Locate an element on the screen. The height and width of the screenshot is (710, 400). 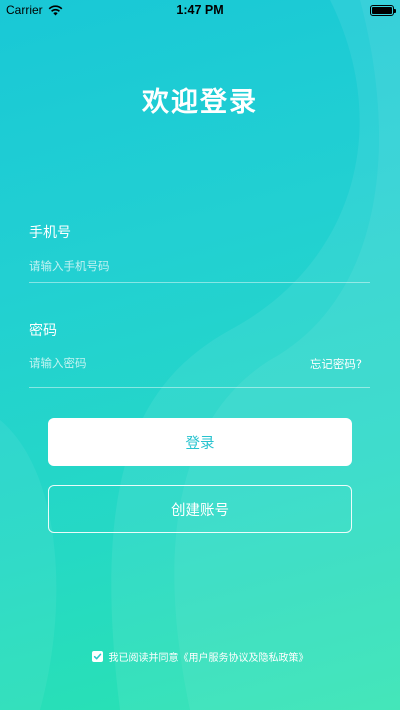
forgot-password-link: 忘记密码? is located at coordinates (336, 364).